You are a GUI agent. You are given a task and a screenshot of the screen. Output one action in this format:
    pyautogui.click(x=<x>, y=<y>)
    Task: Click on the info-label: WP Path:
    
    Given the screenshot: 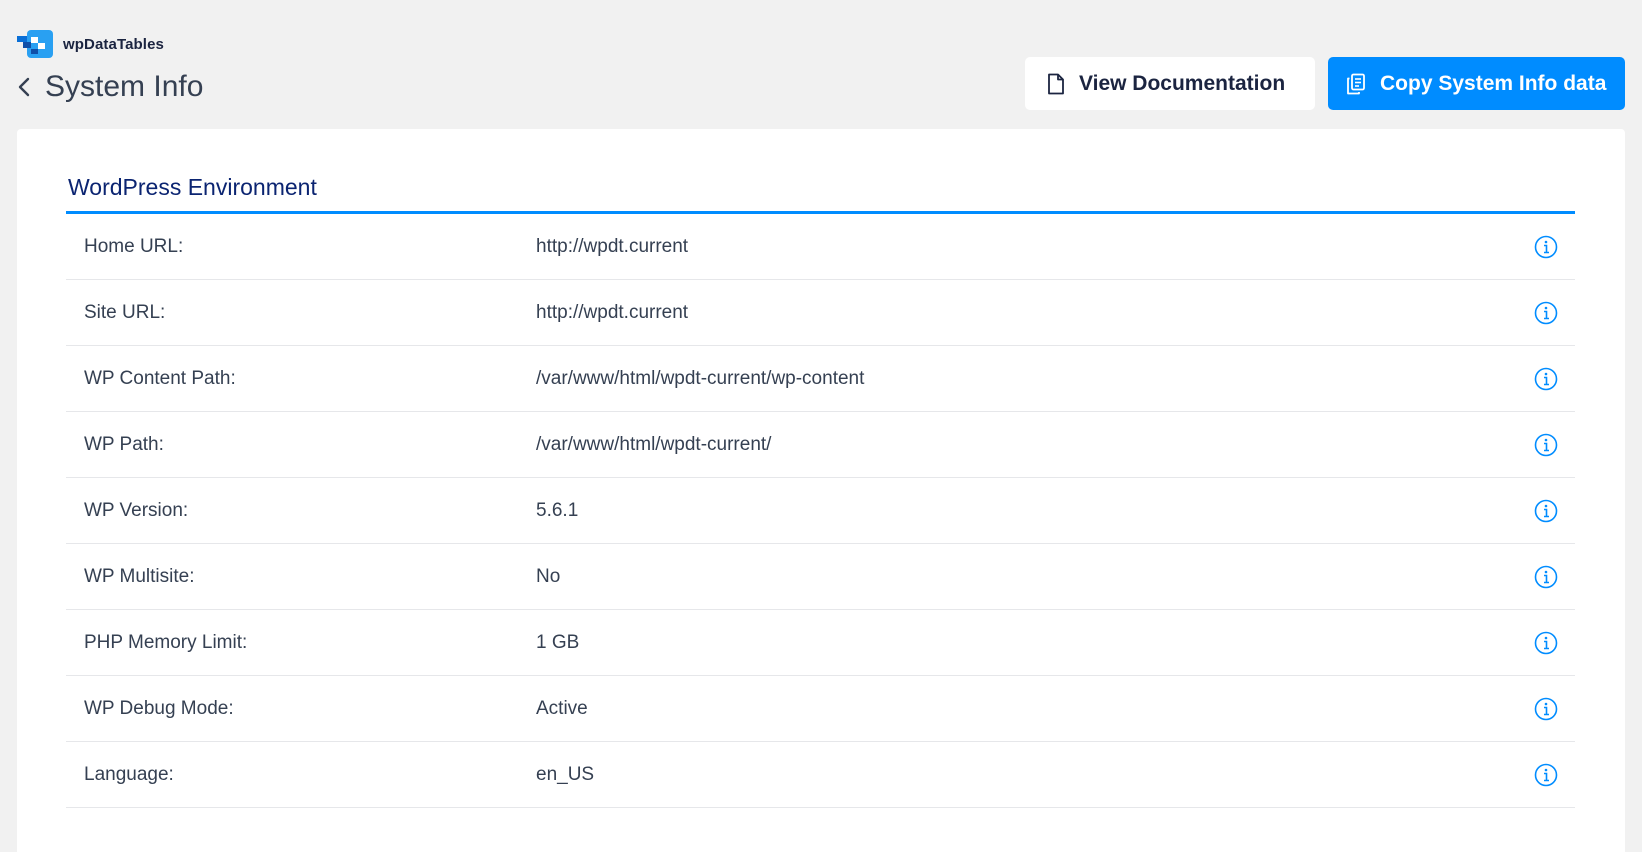 What is the action you would take?
    pyautogui.click(x=124, y=444)
    